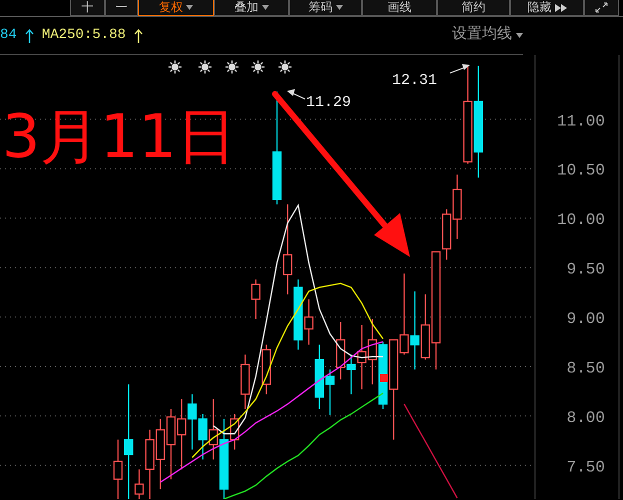 Image resolution: width=623 pixels, height=500 pixels. Describe the element at coordinates (384, 378) in the screenshot. I see `marker-square` at that location.